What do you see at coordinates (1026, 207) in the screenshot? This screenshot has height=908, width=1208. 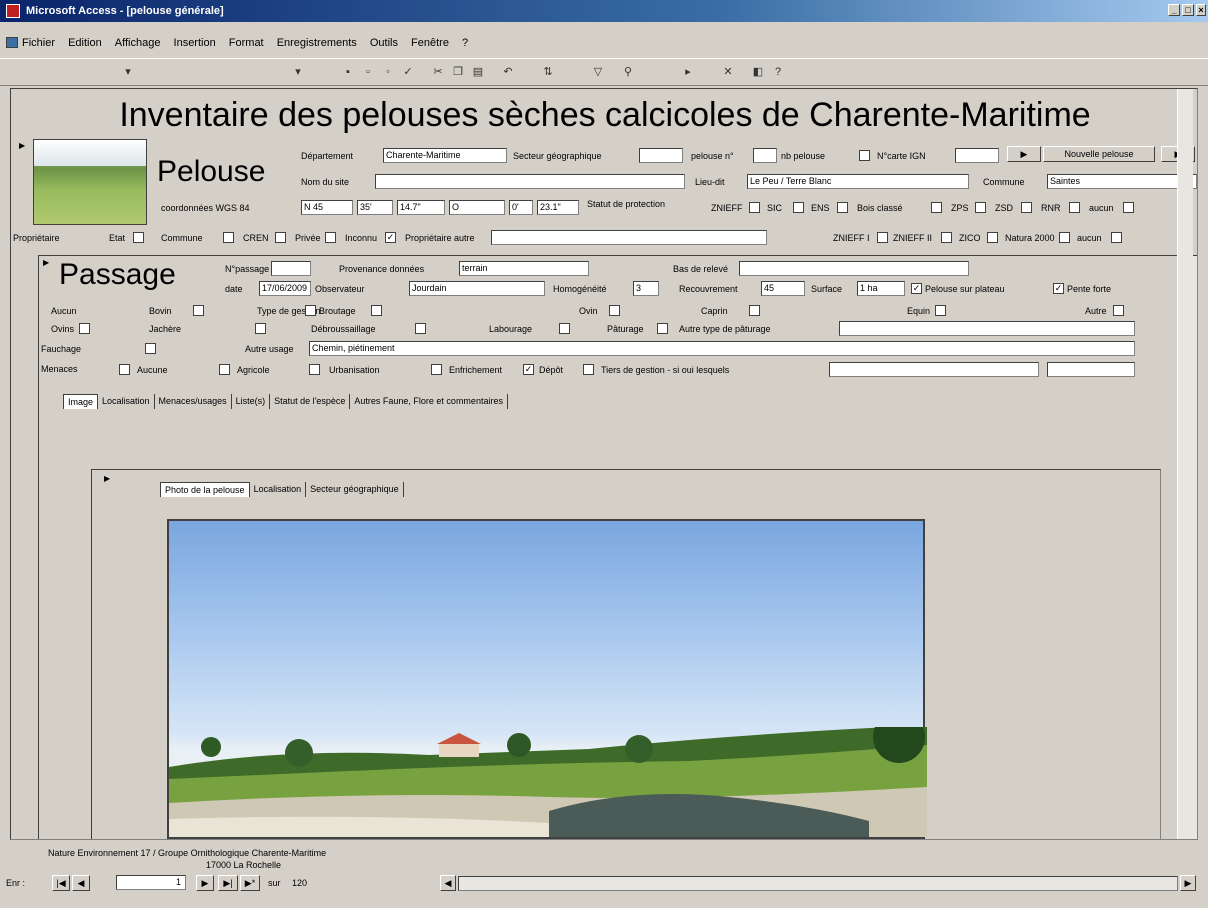 I see `statut-zsd-checkbox` at bounding box center [1026, 207].